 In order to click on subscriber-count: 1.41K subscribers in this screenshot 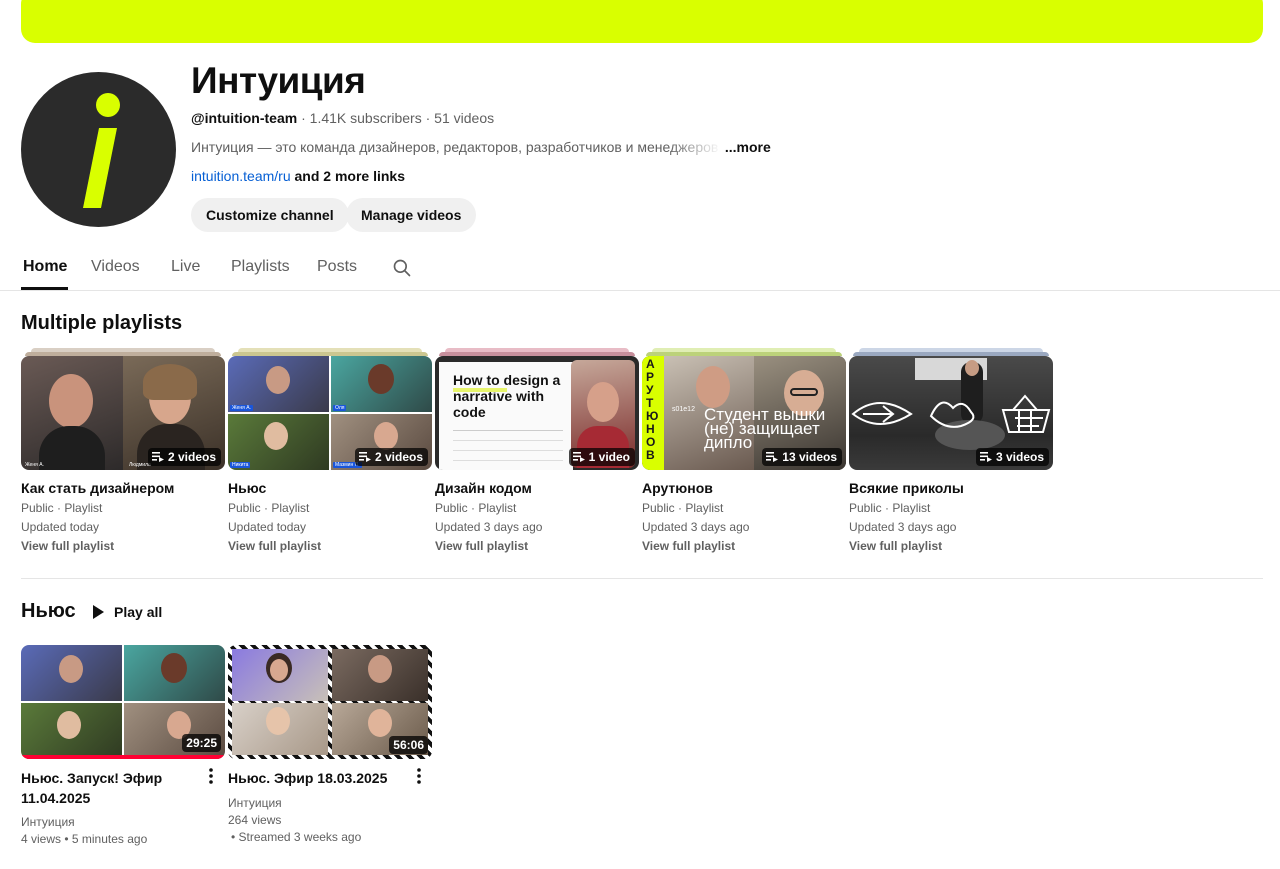, I will do `click(365, 118)`.